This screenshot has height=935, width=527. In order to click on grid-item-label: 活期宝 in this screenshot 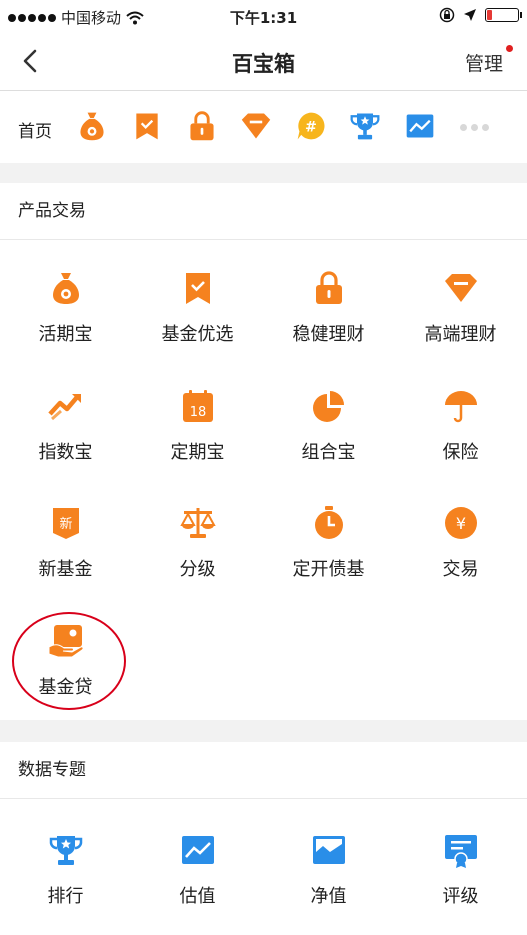, I will do `click(65, 334)`.